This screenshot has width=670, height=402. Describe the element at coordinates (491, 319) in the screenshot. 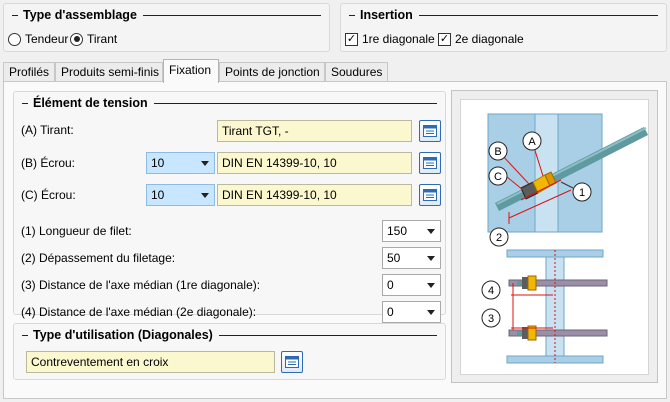

I see `callout-3: 3` at that location.